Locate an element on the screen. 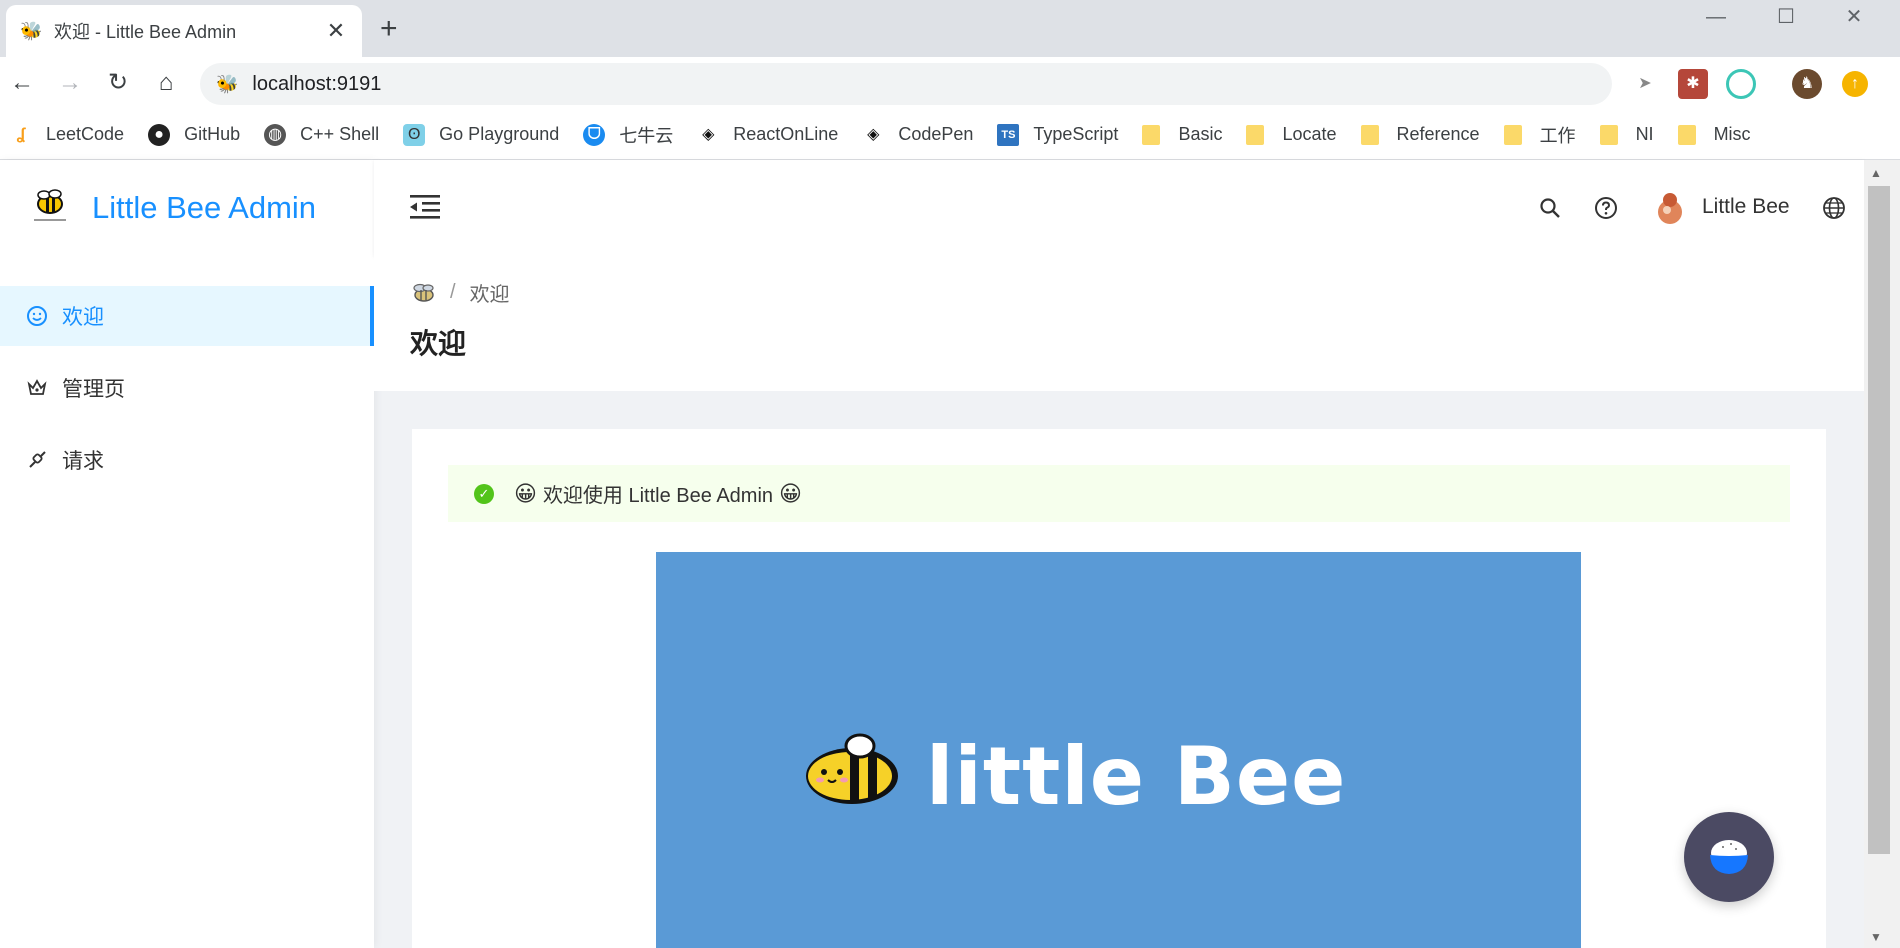  bookmark-qiniu: ᗜ 七牛云 is located at coordinates (628, 135).